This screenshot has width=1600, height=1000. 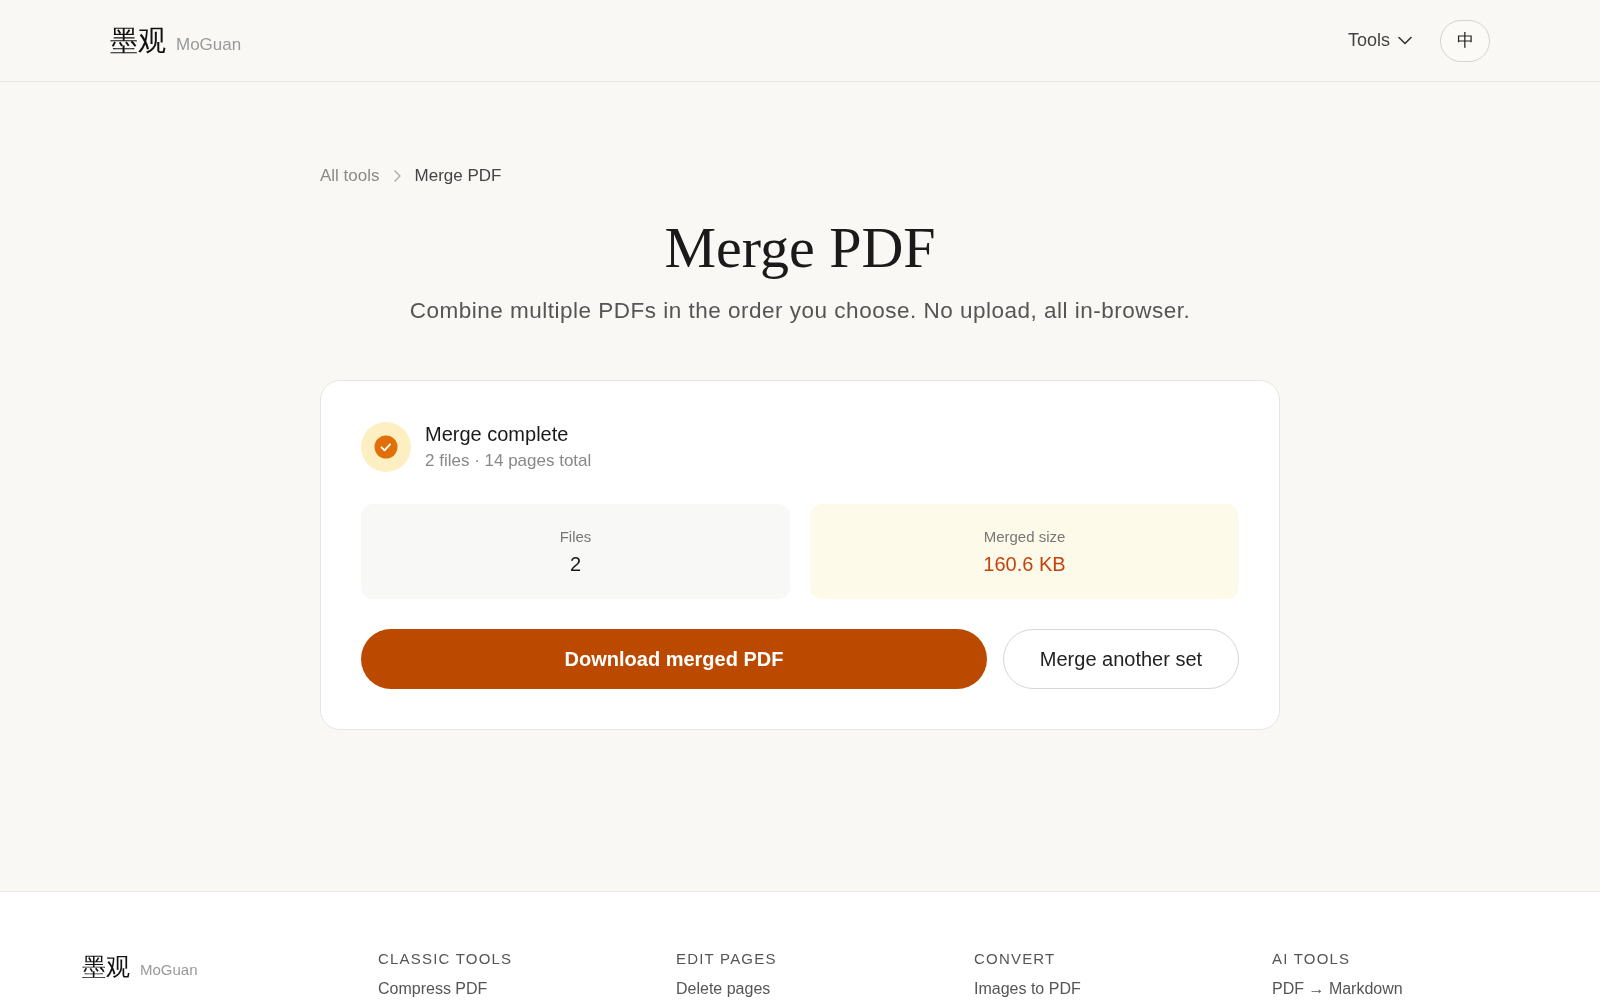 I want to click on stat-label: Files, so click(x=575, y=536).